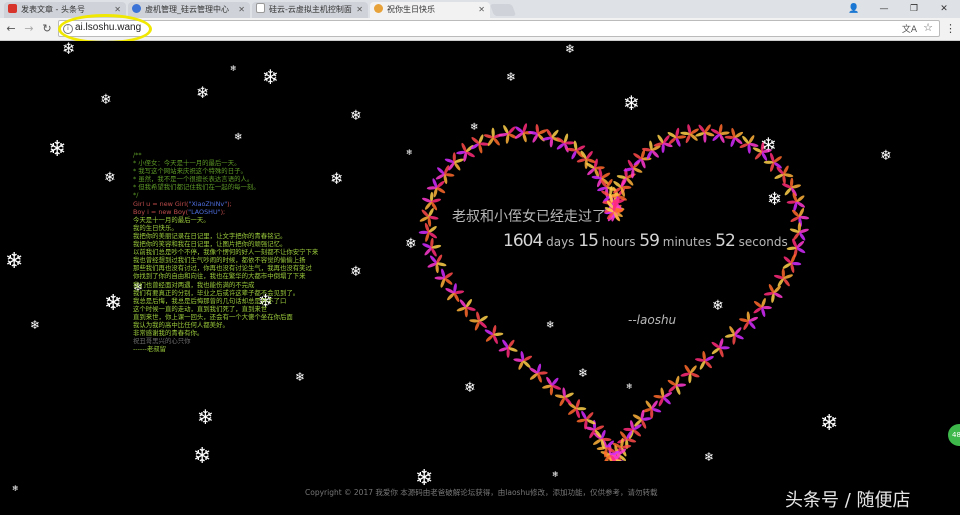 The width and height of the screenshot is (960, 515). What do you see at coordinates (503, 10) in the screenshot?
I see `new-tab-button` at bounding box center [503, 10].